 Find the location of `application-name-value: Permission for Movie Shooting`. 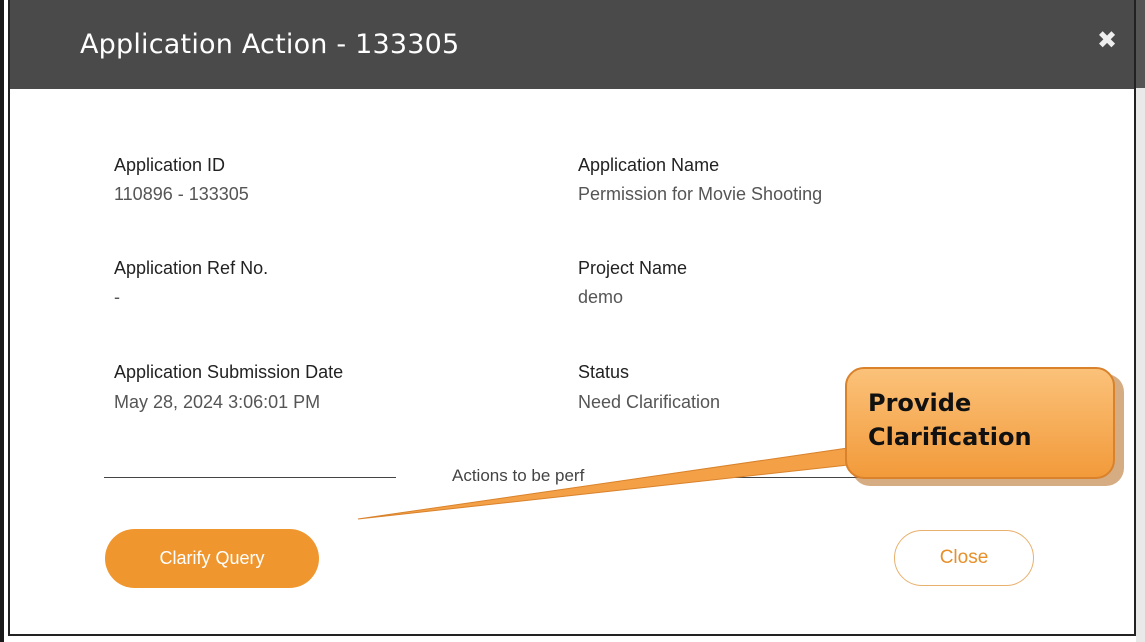

application-name-value: Permission for Movie Shooting is located at coordinates (700, 194).